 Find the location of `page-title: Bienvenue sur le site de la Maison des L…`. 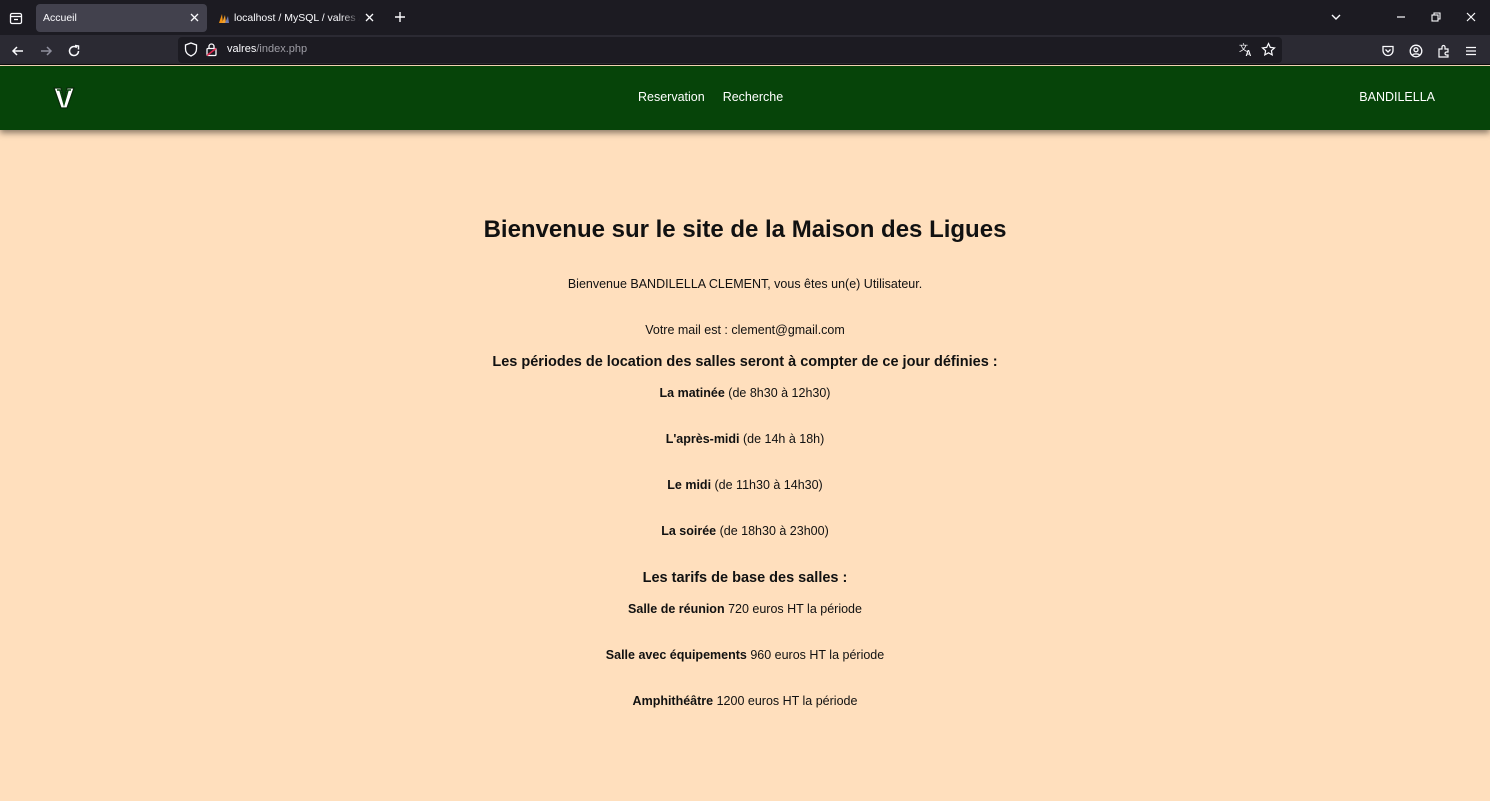

page-title: Bienvenue sur le site de la Maison des L… is located at coordinates (745, 229).